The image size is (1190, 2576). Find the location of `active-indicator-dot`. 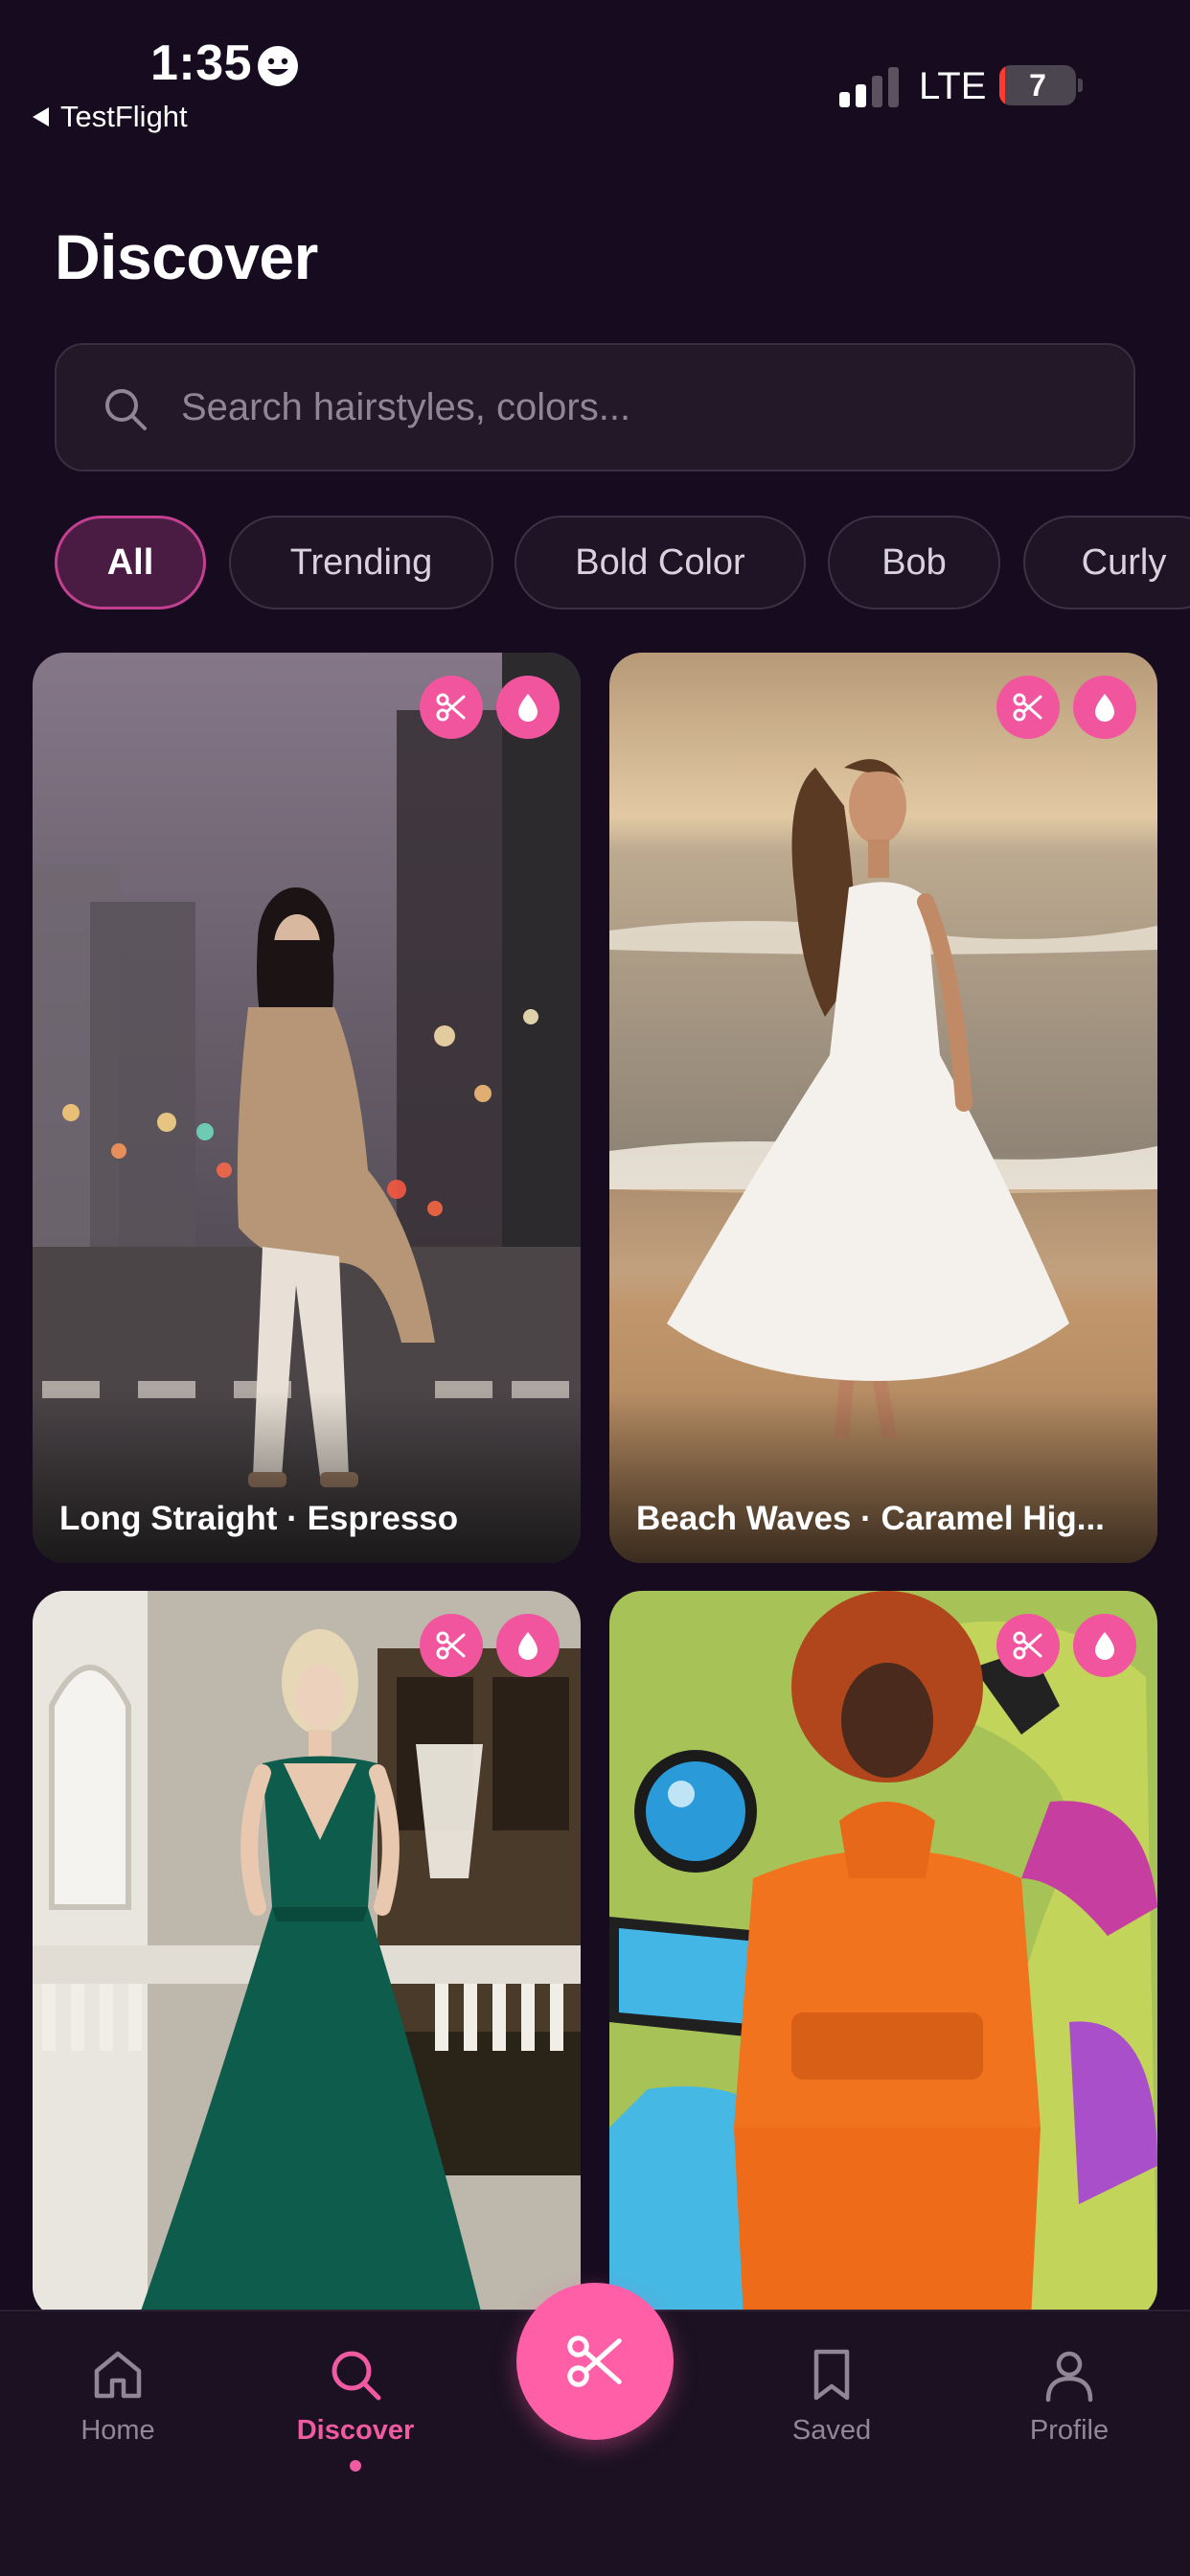

active-indicator-dot is located at coordinates (356, 2466).